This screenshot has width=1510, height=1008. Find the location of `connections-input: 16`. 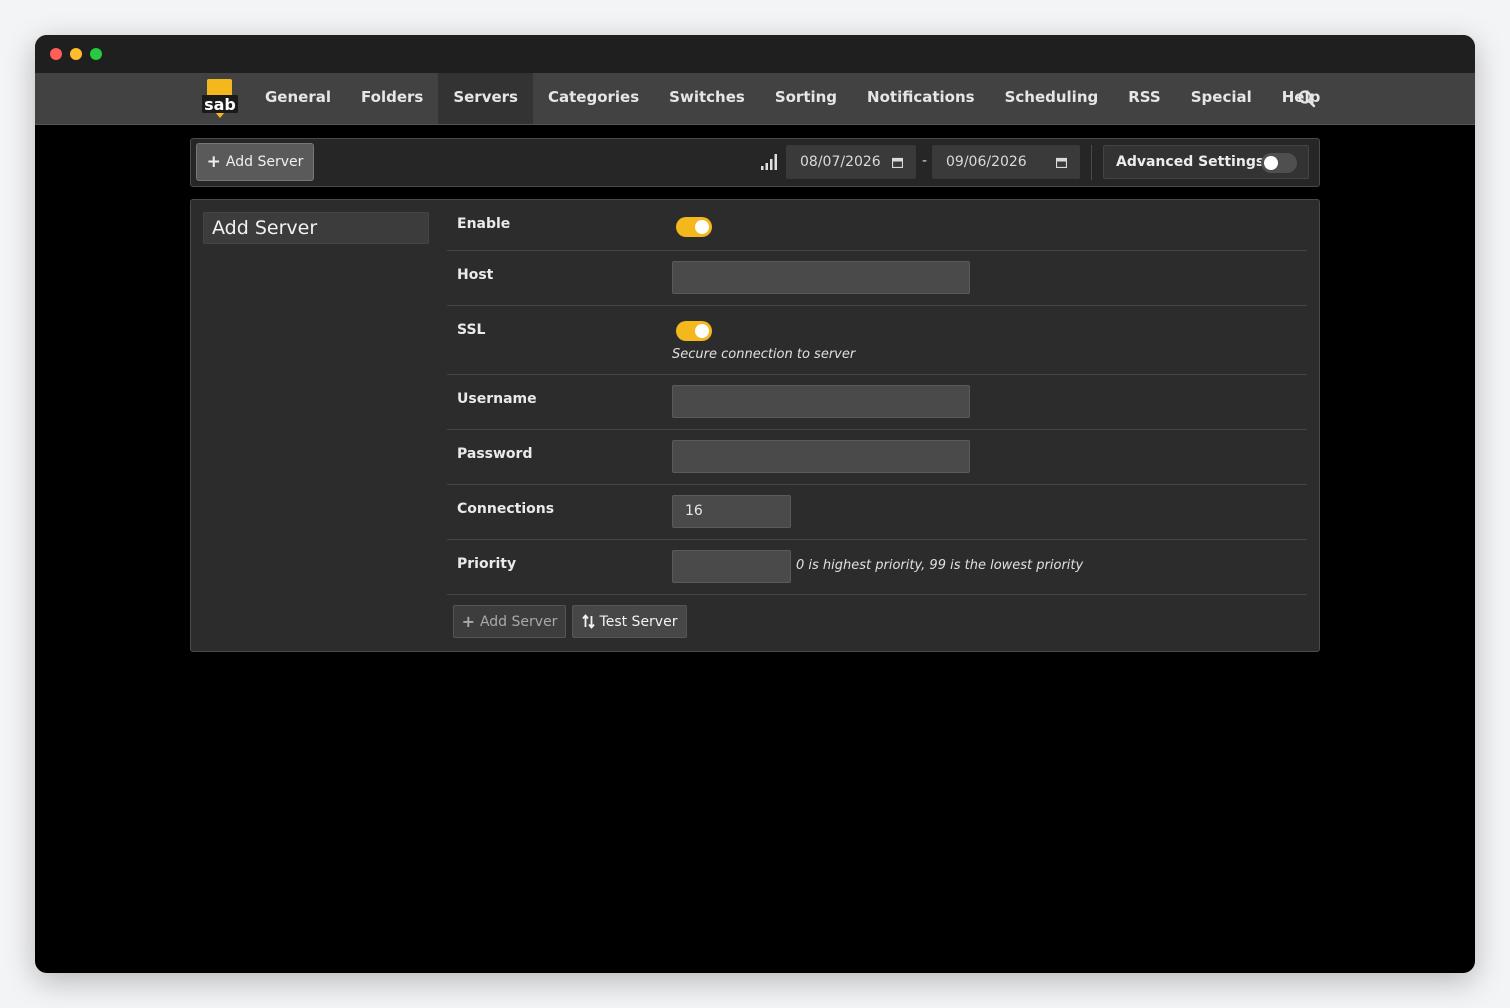

connections-input: 16 is located at coordinates (731, 511).